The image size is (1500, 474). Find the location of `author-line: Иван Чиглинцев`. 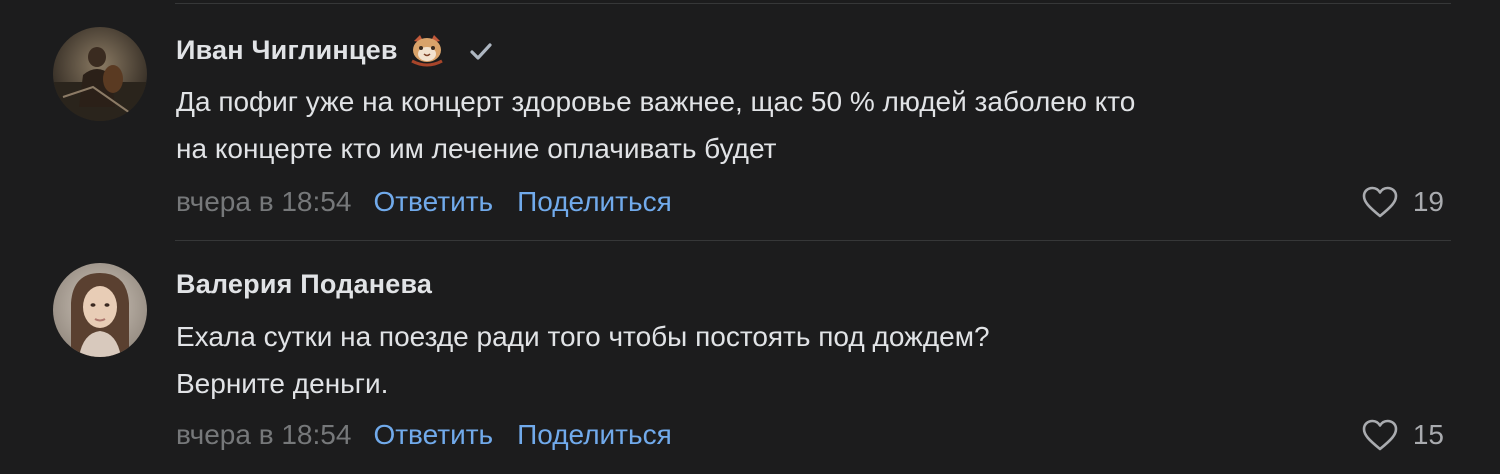

author-line: Иван Чиглинцев is located at coordinates (336, 50).